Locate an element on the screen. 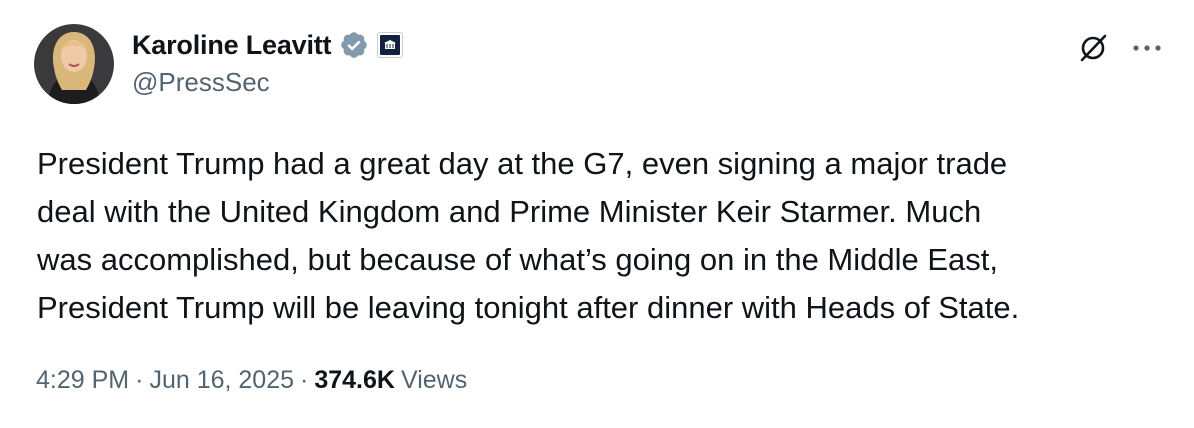  avatar-image is located at coordinates (74, 64).